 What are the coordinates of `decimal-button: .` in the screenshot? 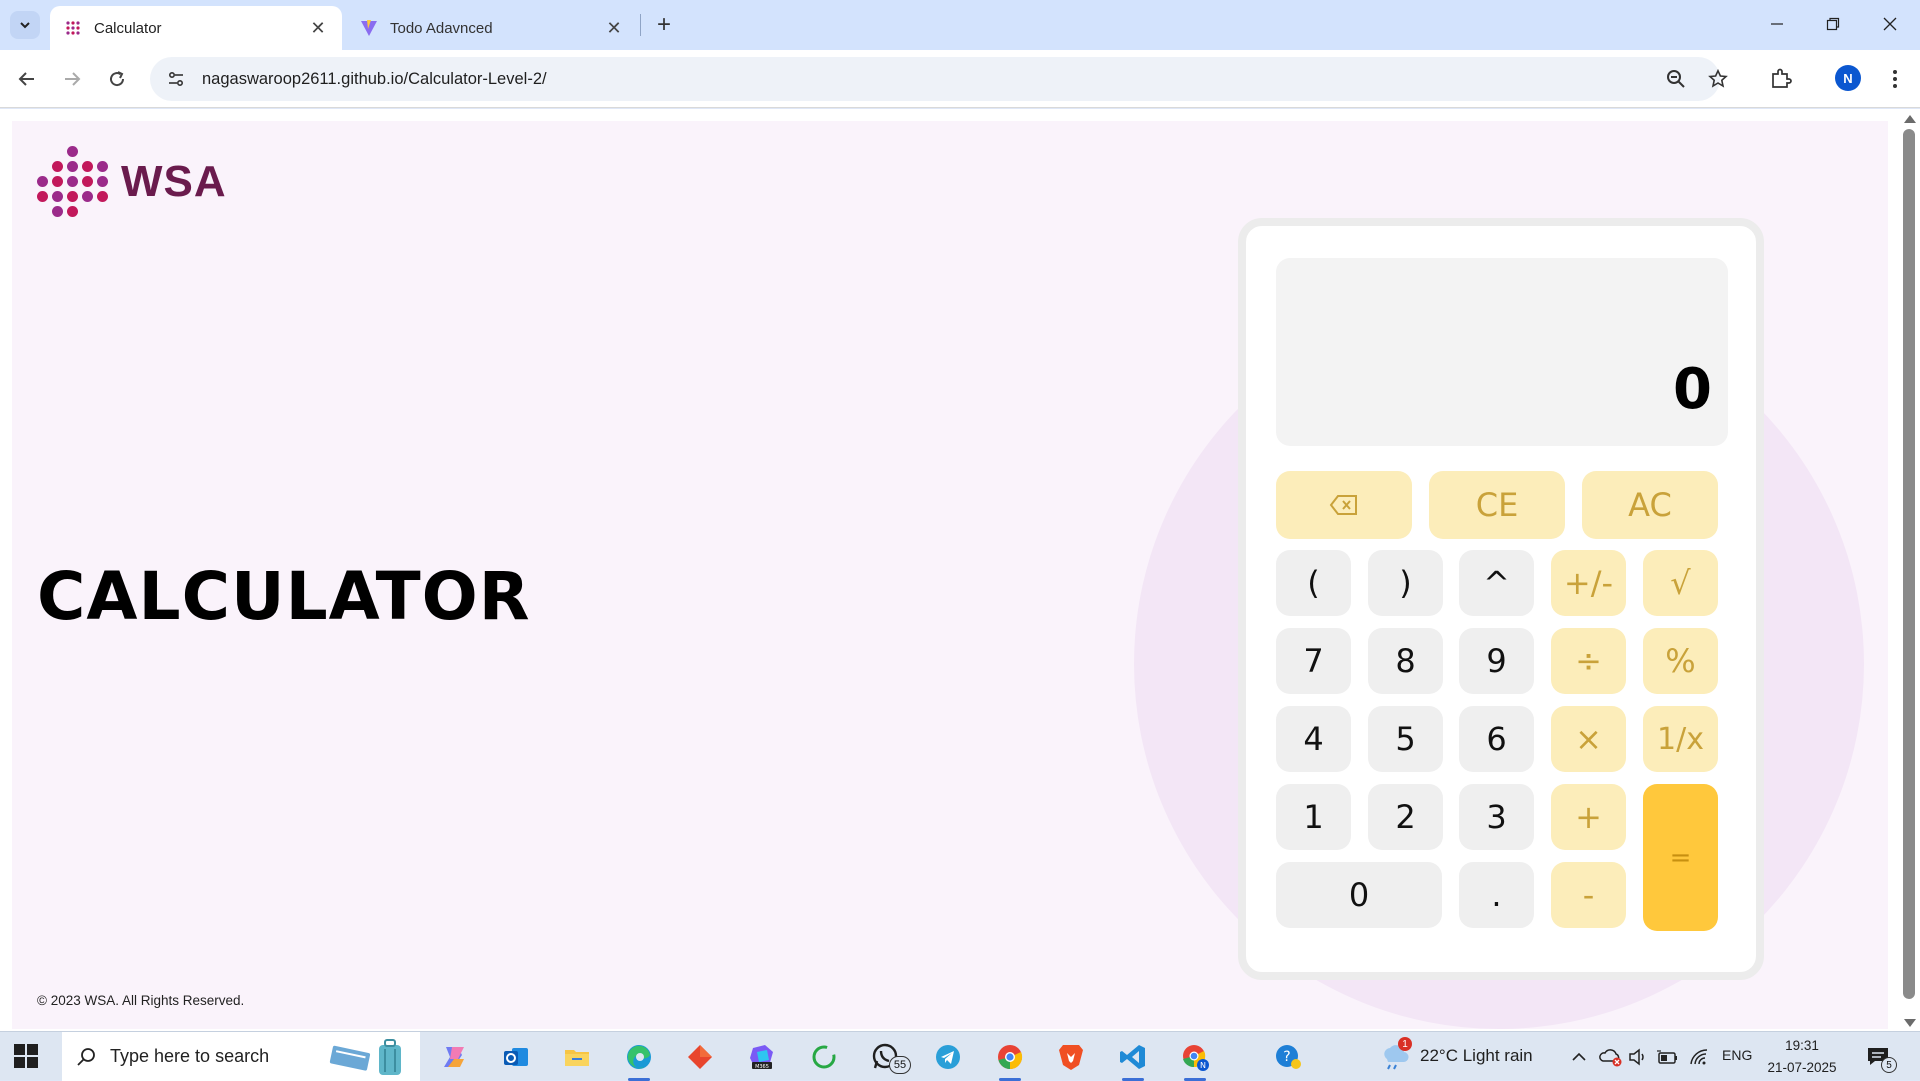 It's located at (1496, 895).